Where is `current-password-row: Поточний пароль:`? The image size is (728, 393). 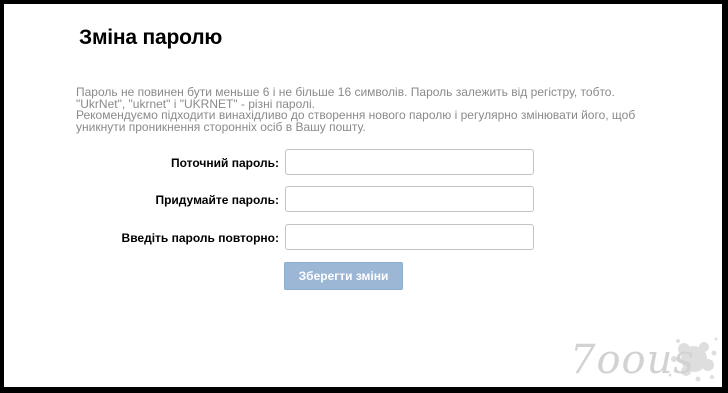
current-password-row: Поточний пароль: is located at coordinates (363, 163).